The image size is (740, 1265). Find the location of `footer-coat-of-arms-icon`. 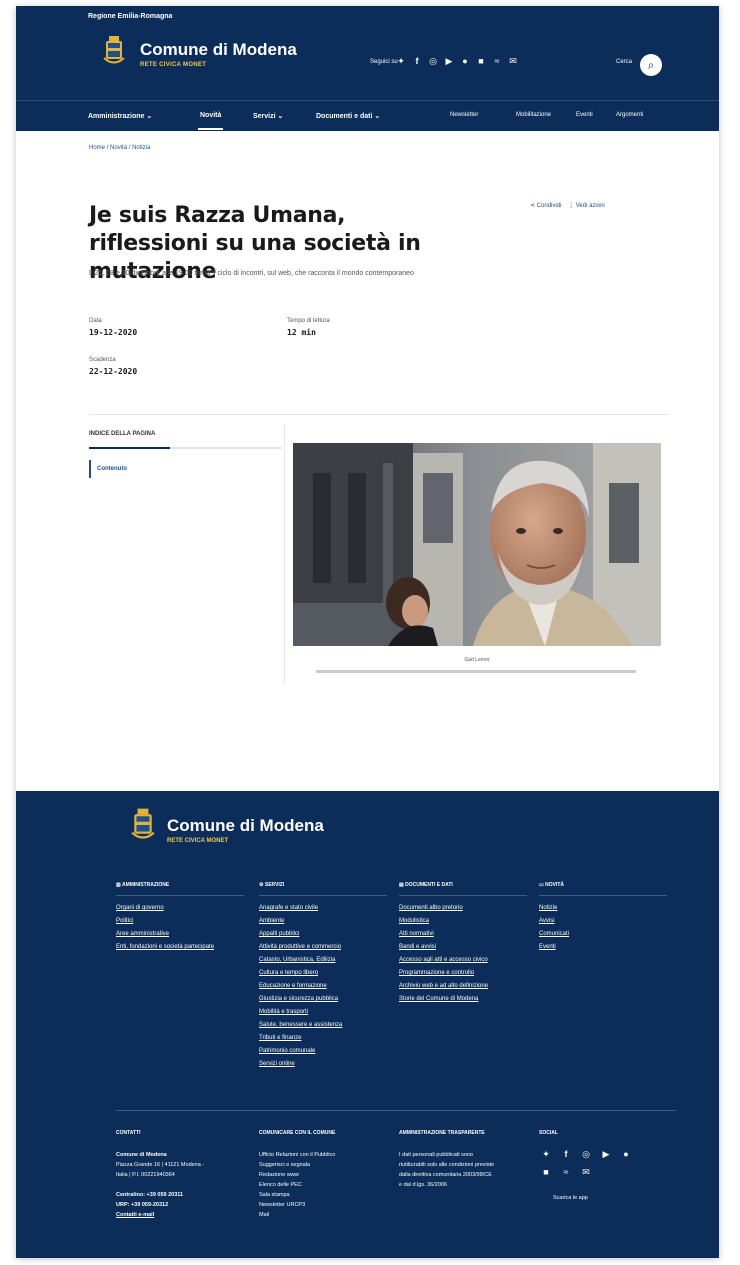

footer-coat-of-arms-icon is located at coordinates (143, 825).